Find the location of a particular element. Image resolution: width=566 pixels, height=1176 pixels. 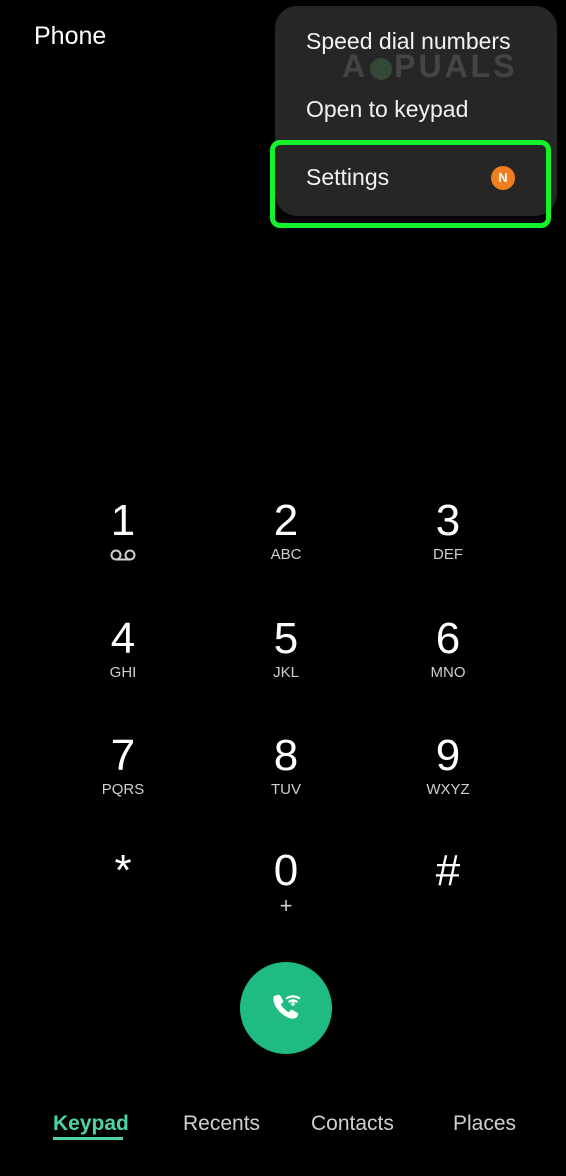

key-letters: DEF is located at coordinates (448, 554).